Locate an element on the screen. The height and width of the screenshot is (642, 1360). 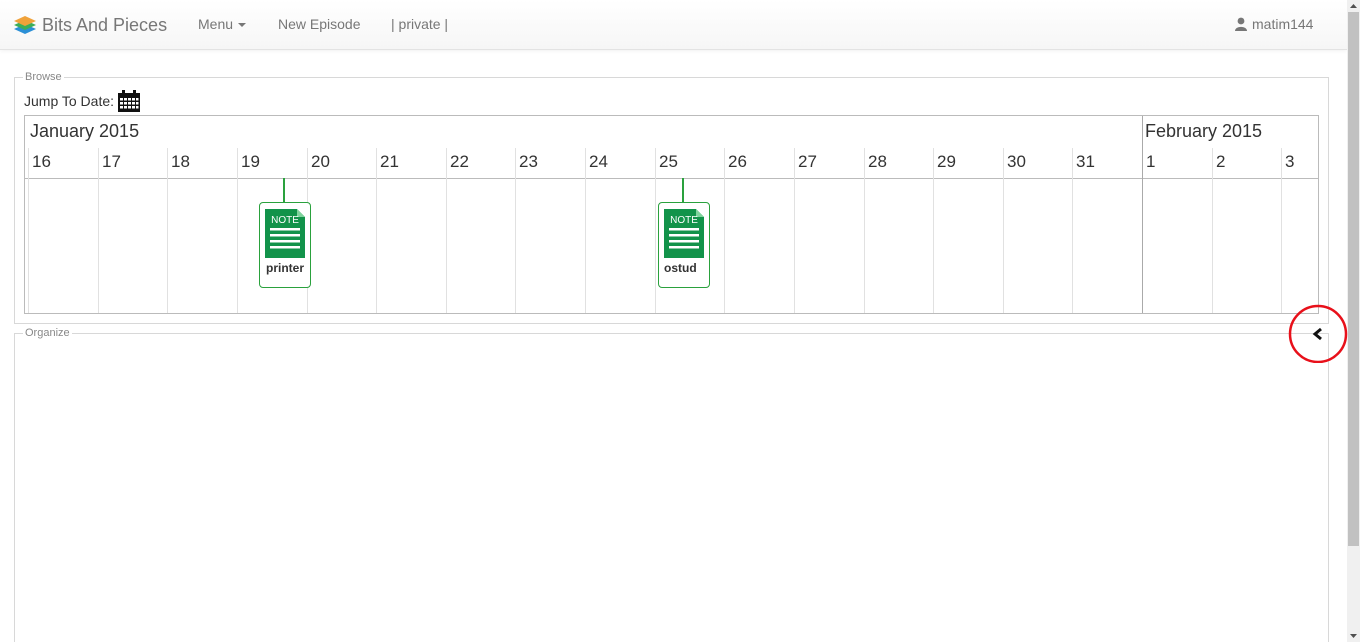
caret-down-icon is located at coordinates (242, 25).